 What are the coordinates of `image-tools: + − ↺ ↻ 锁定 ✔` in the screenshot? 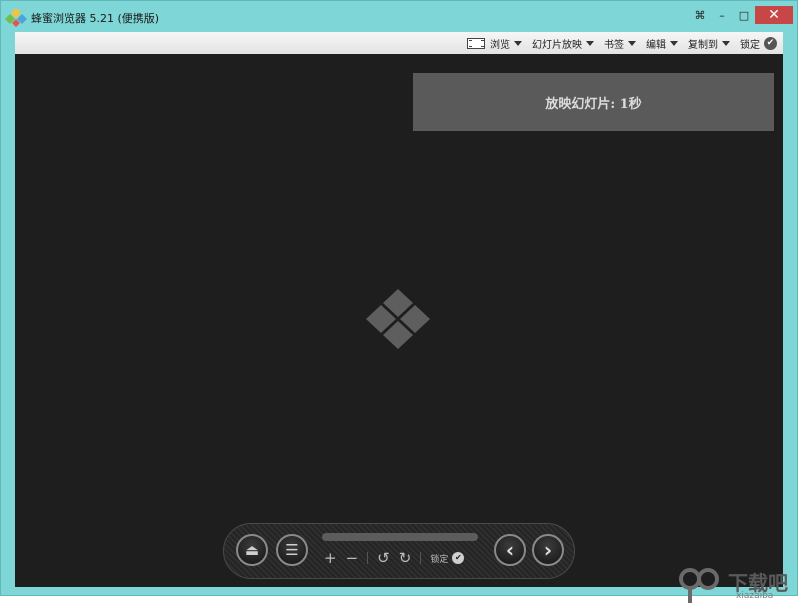 It's located at (403, 558).